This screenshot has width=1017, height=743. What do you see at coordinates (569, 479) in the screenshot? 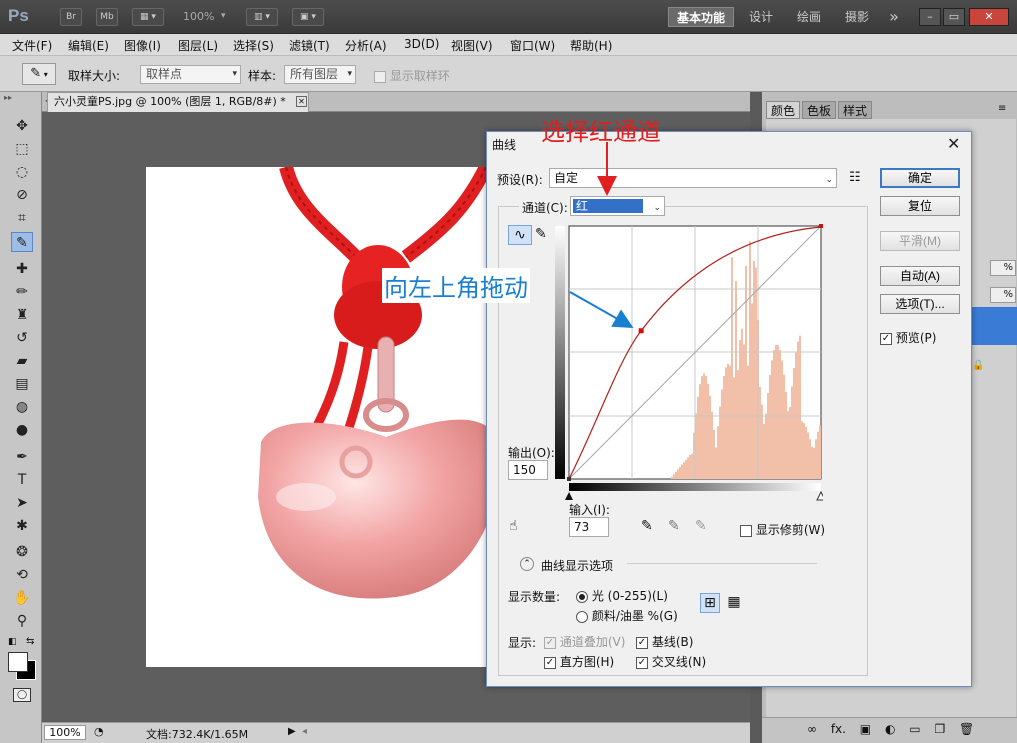
I see `black-point` at bounding box center [569, 479].